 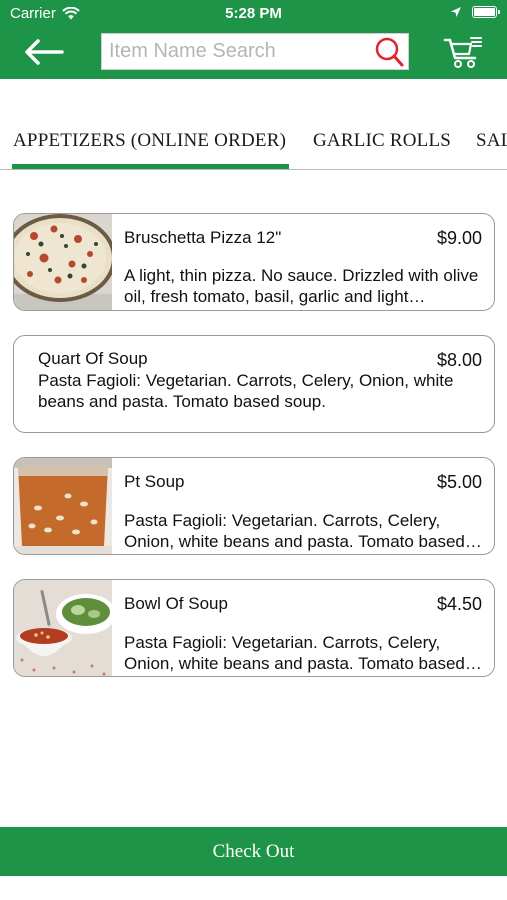 What do you see at coordinates (93, 358) in the screenshot?
I see `item-name: Quart Of Soup` at bounding box center [93, 358].